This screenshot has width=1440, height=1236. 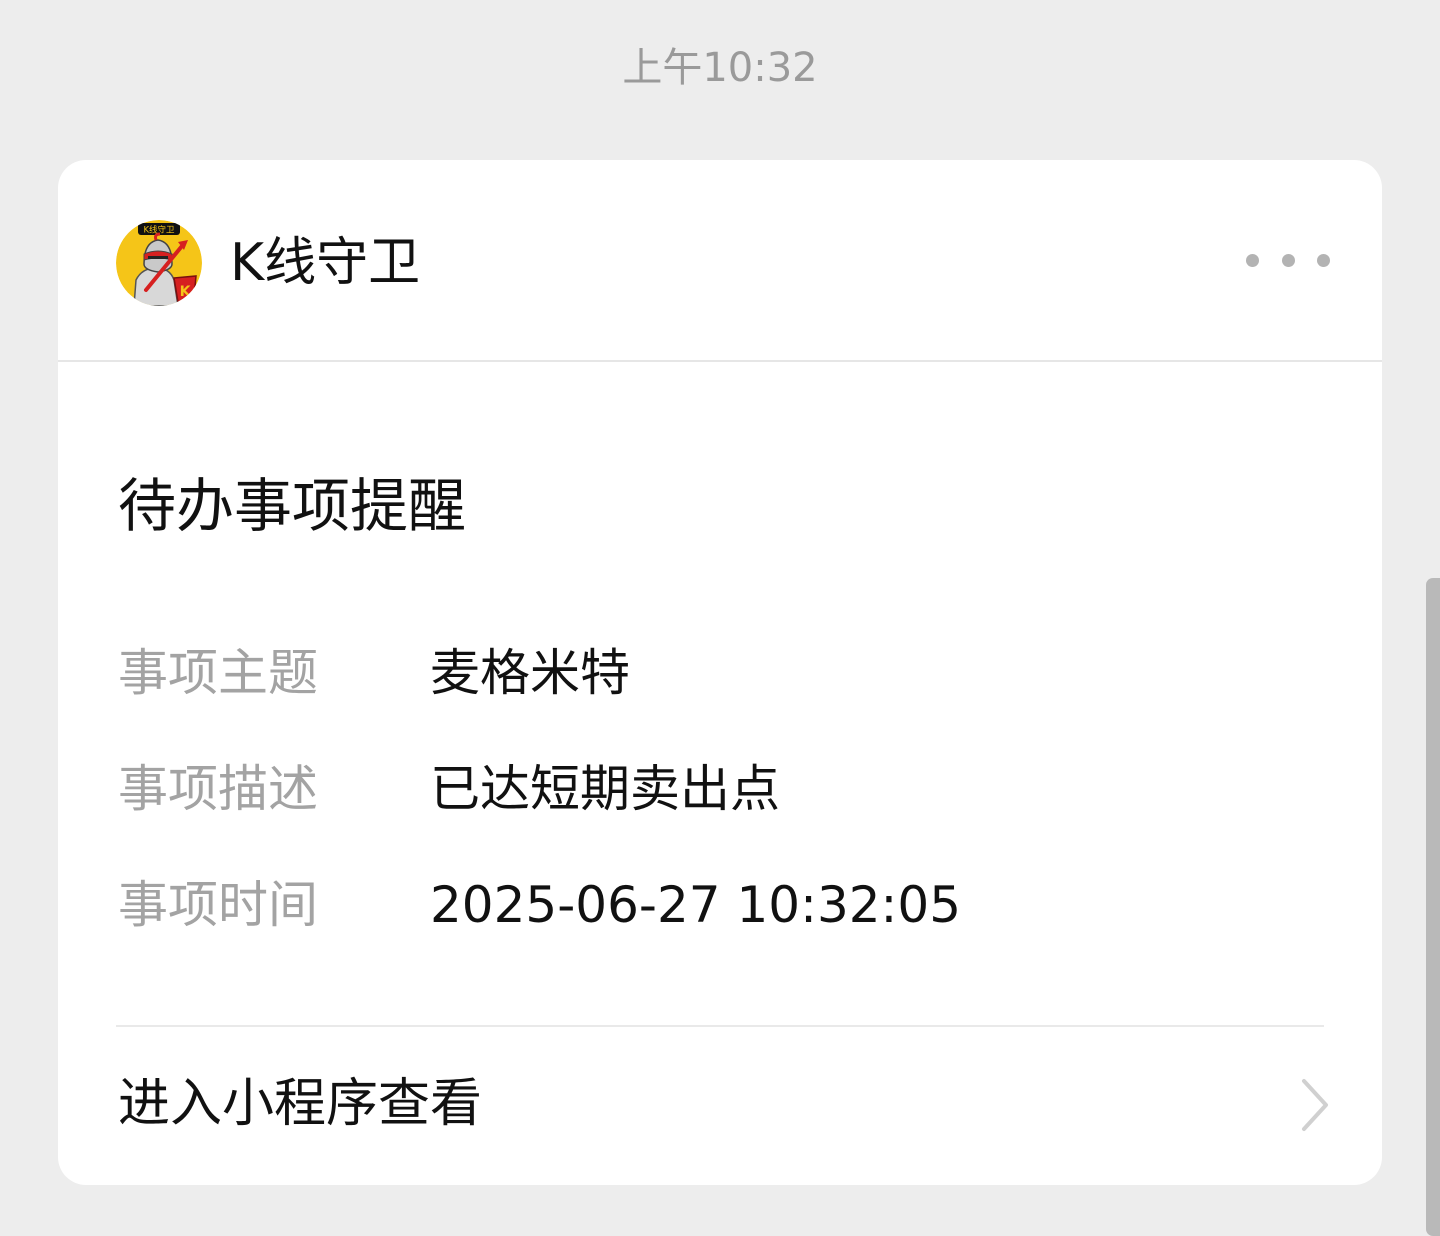 I want to click on card-title: 待办事项提醒, so click(x=292, y=506).